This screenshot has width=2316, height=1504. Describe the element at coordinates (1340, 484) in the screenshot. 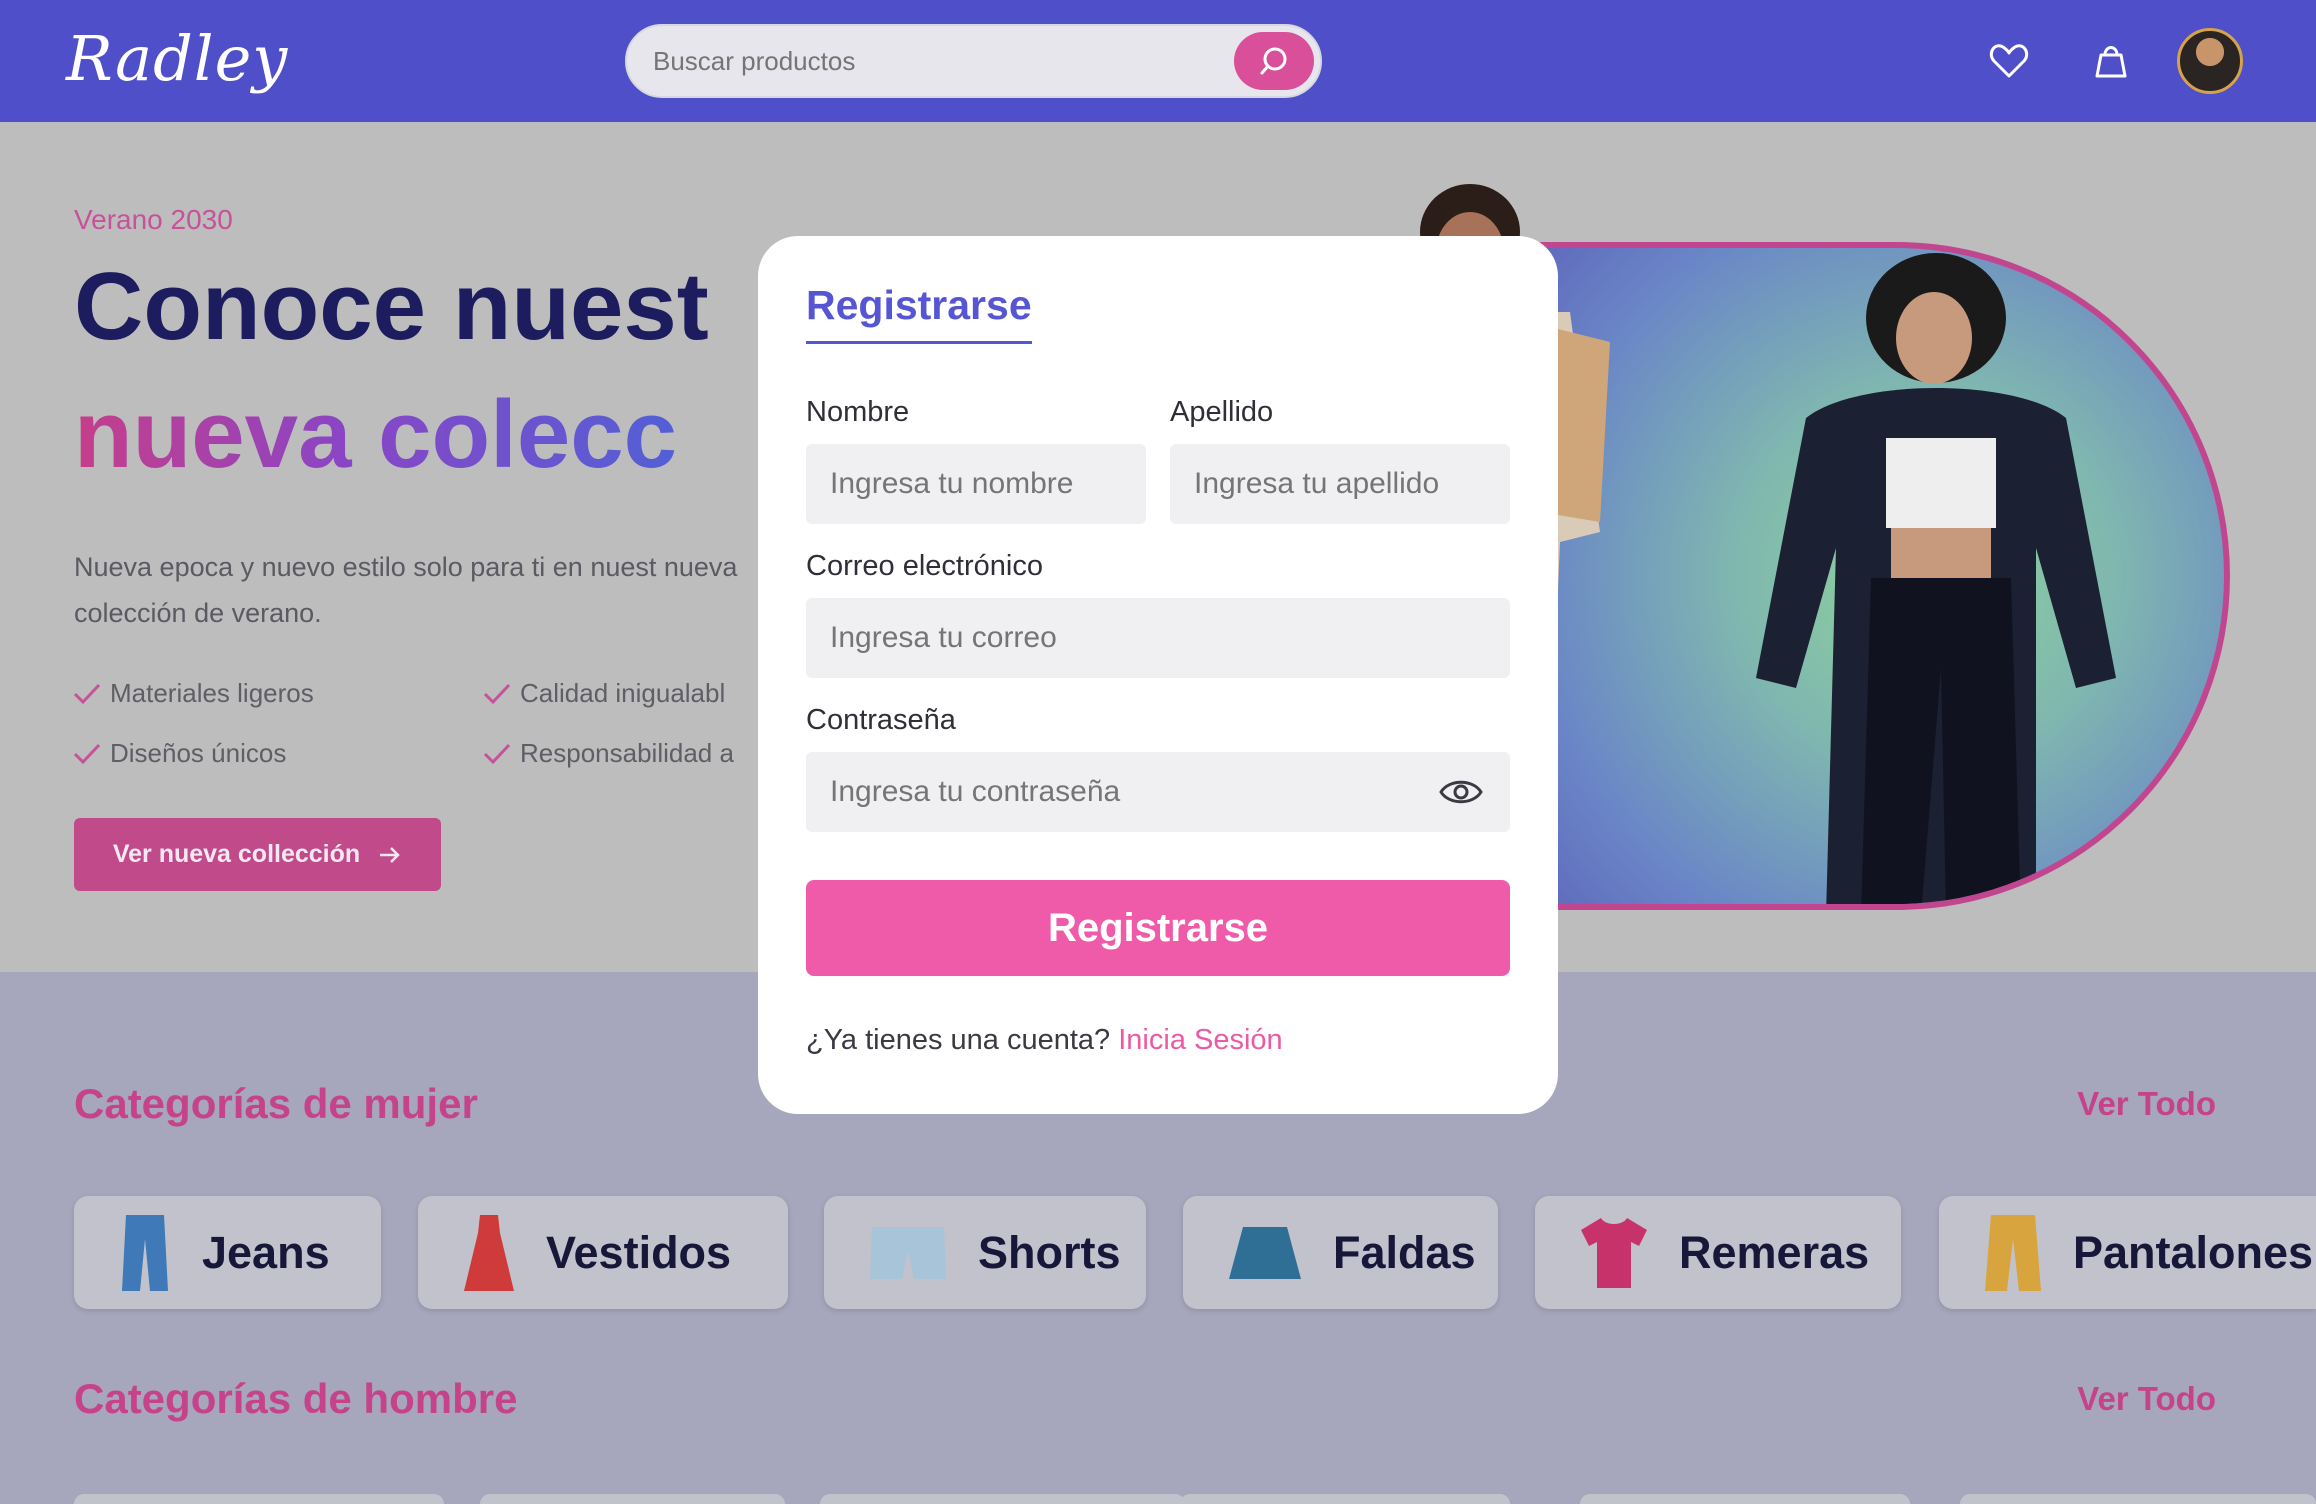

I see `last-name-field` at that location.